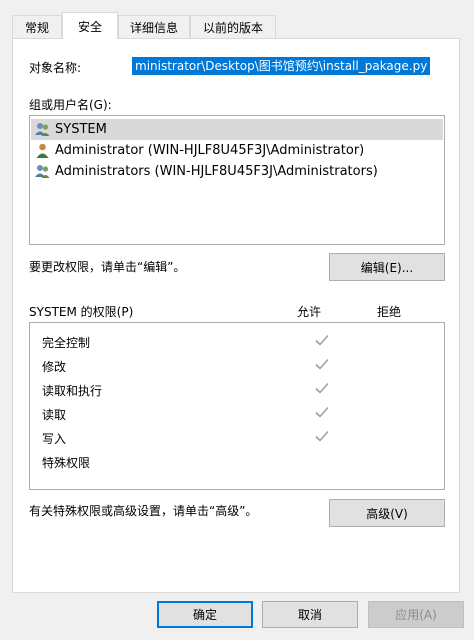 This screenshot has width=474, height=640. Describe the element at coordinates (54, 367) in the screenshot. I see `permission-label: 修改` at that location.